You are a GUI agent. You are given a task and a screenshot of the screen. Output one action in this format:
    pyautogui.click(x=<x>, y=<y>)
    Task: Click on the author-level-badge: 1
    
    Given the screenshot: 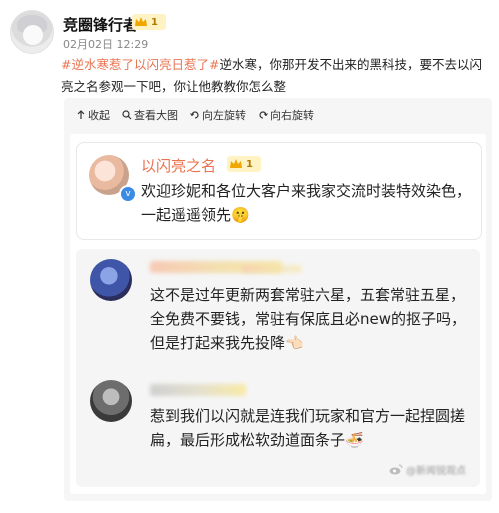 What is the action you would take?
    pyautogui.click(x=149, y=22)
    